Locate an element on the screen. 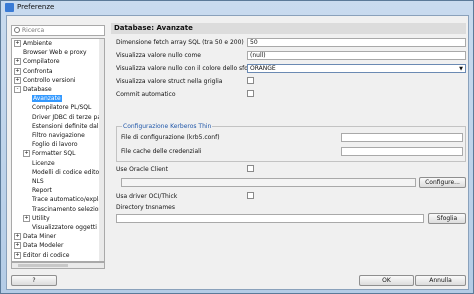 The image size is (474, 294). tree-vertical-scrollbar is located at coordinates (101, 150).